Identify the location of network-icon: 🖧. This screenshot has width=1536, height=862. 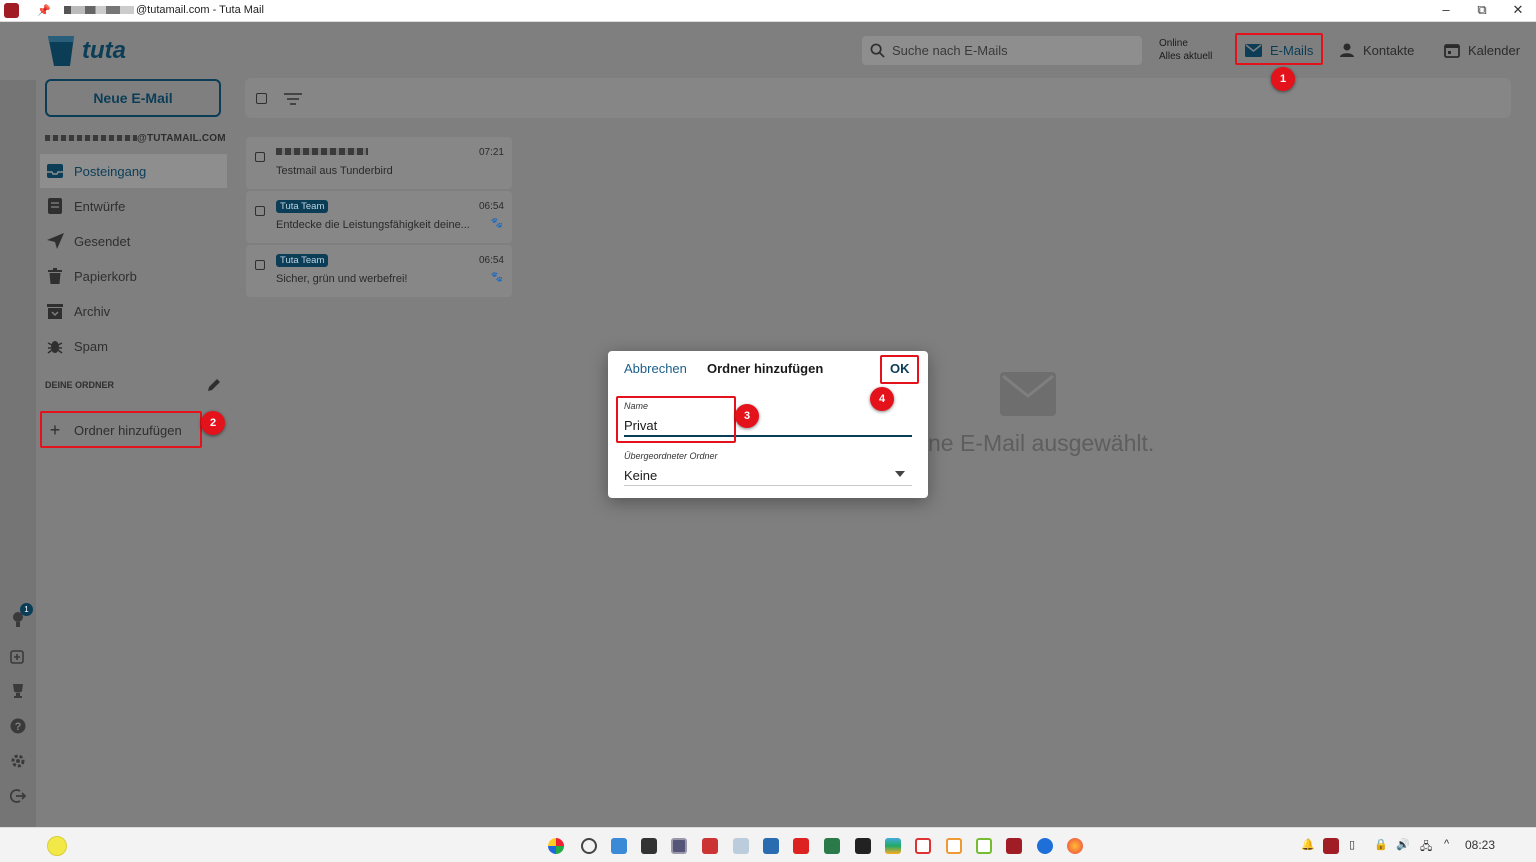
(1426, 847).